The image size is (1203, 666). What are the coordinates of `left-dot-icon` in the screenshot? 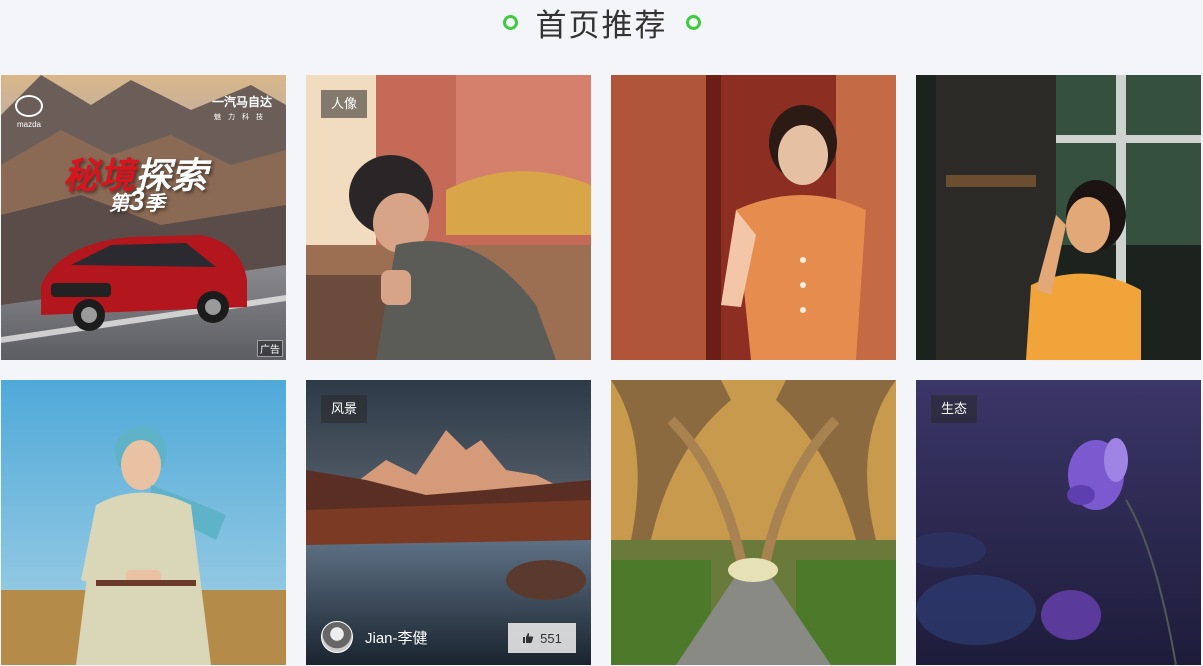 It's located at (510, 22).